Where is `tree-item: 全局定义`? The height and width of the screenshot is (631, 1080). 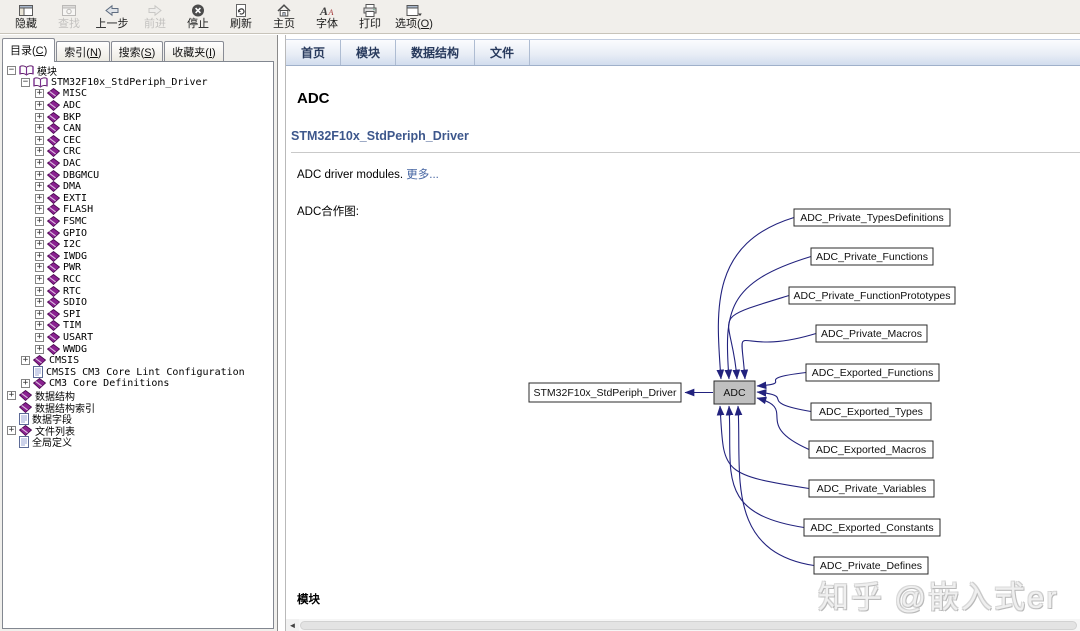
tree-item: 全局定义 is located at coordinates (138, 441).